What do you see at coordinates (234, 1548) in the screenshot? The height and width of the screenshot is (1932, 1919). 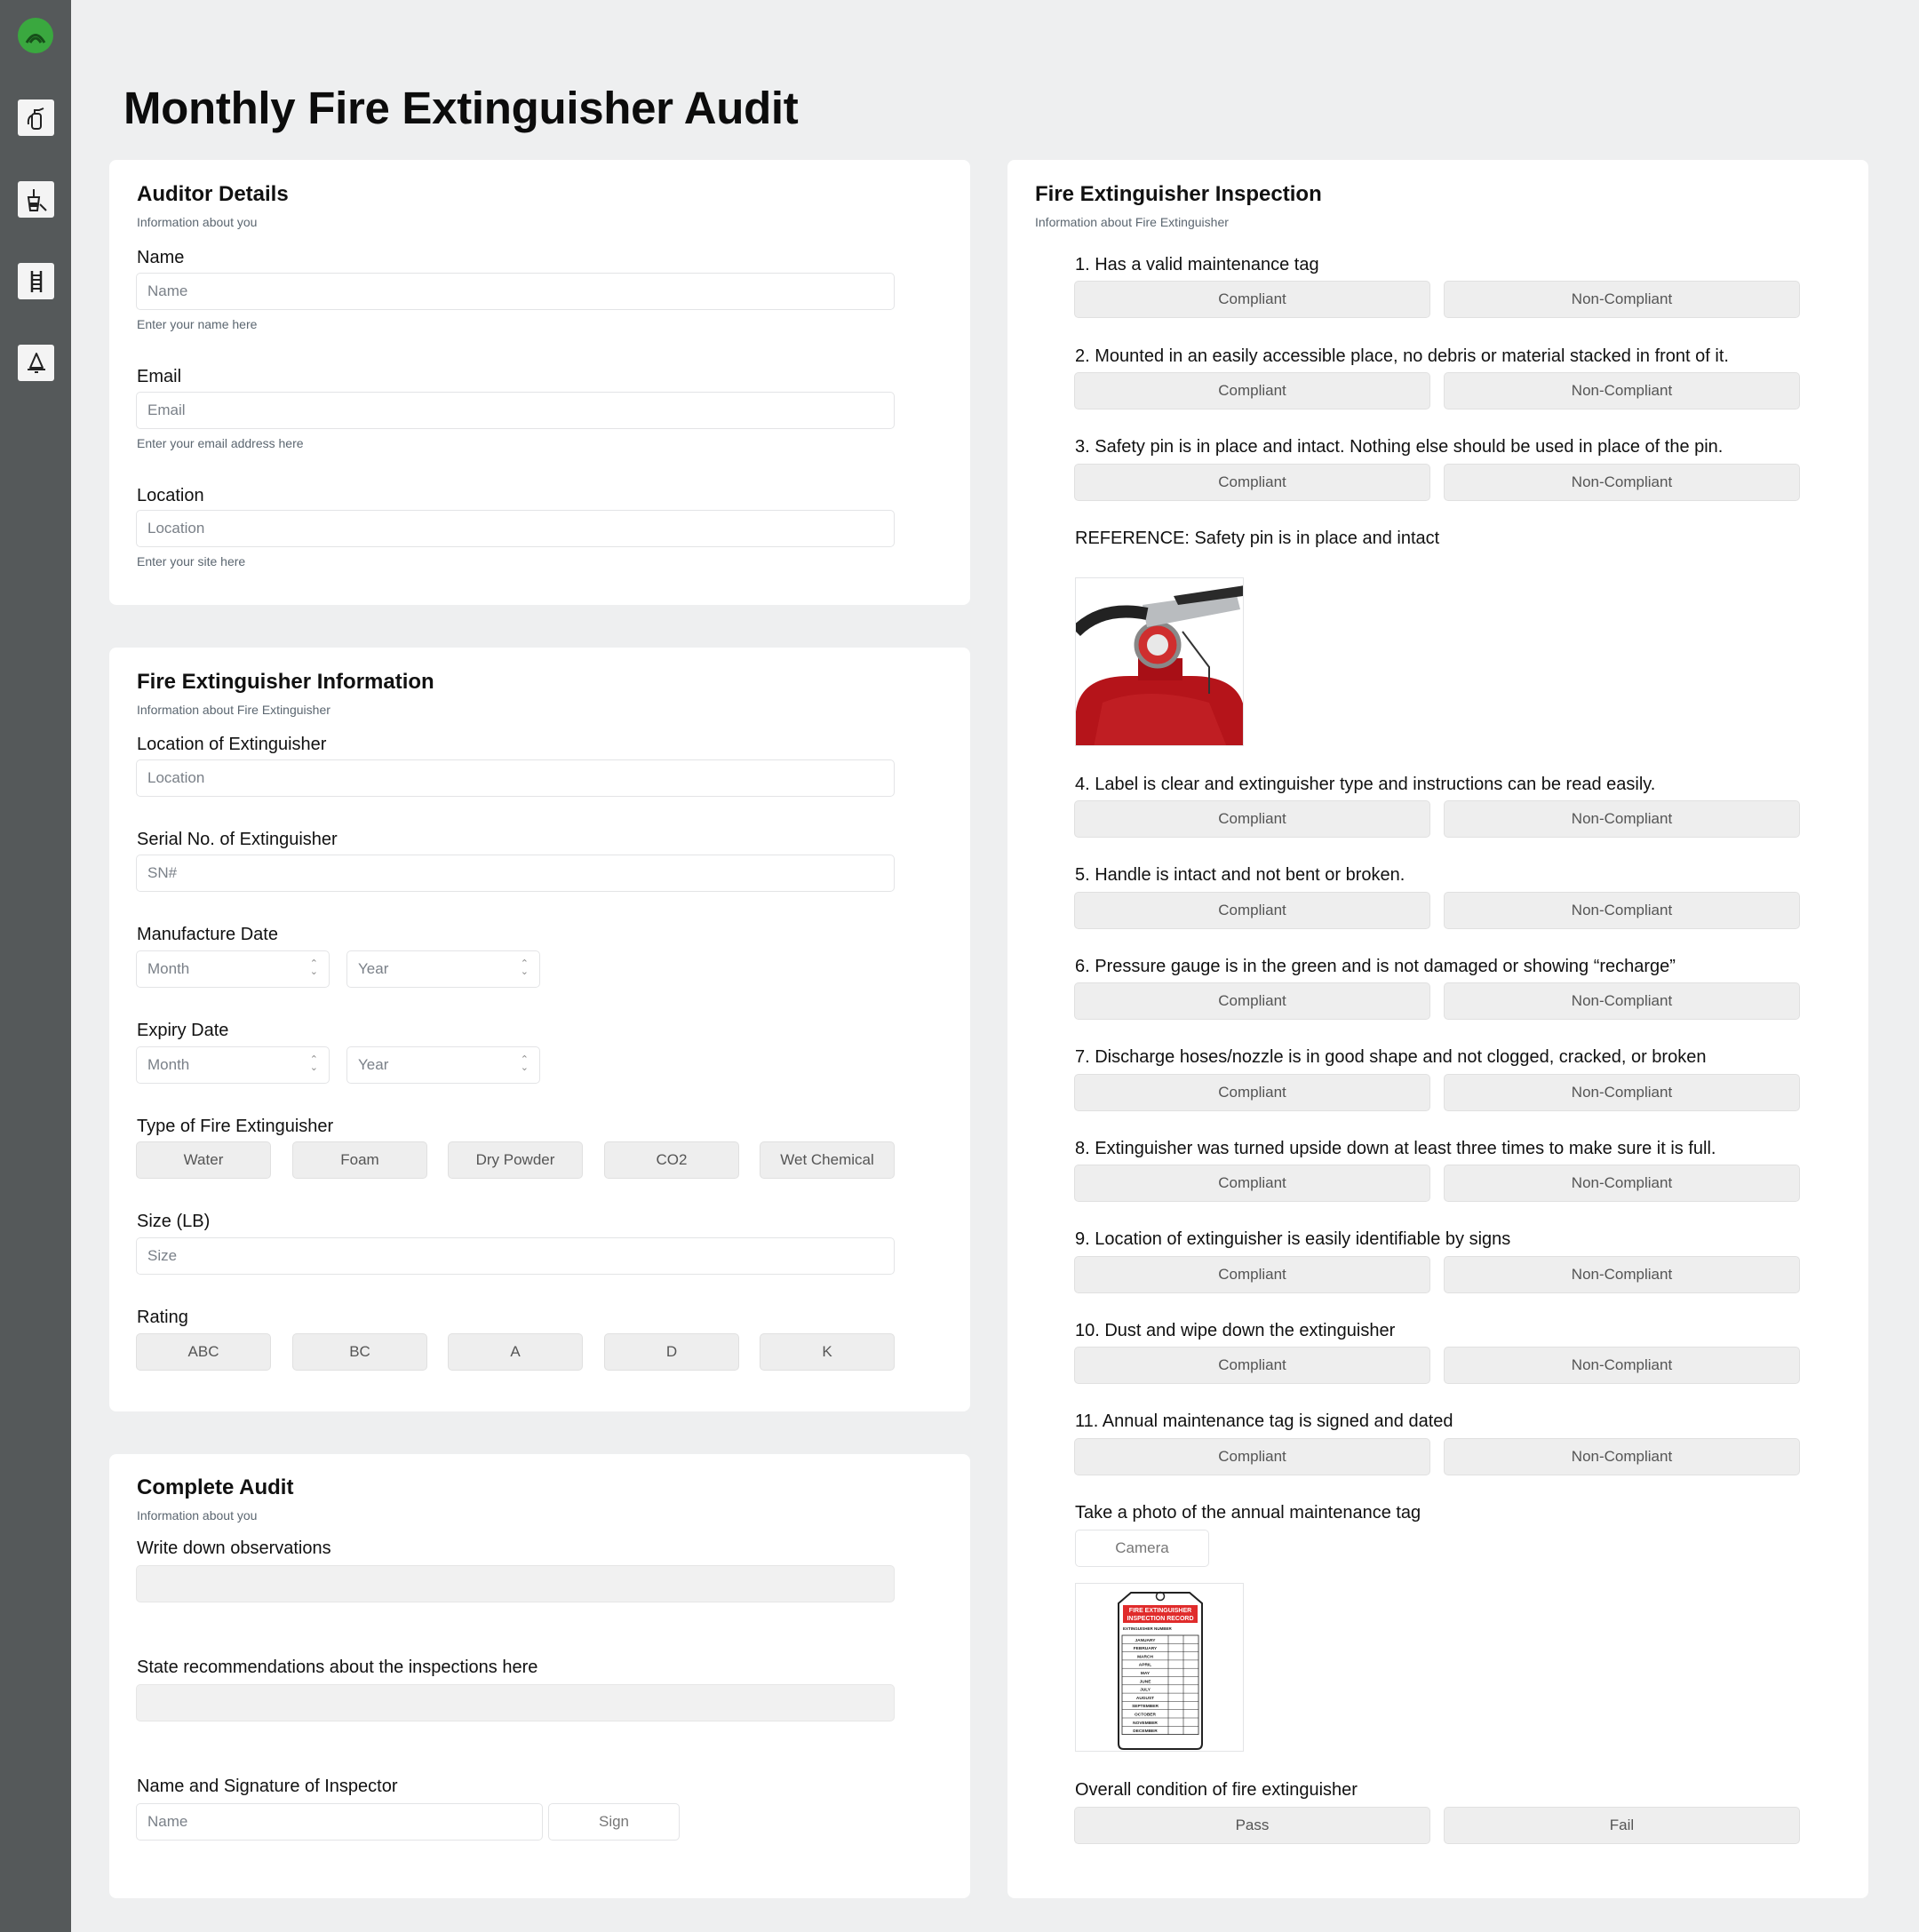 I see `observations-label: Write down observations` at bounding box center [234, 1548].